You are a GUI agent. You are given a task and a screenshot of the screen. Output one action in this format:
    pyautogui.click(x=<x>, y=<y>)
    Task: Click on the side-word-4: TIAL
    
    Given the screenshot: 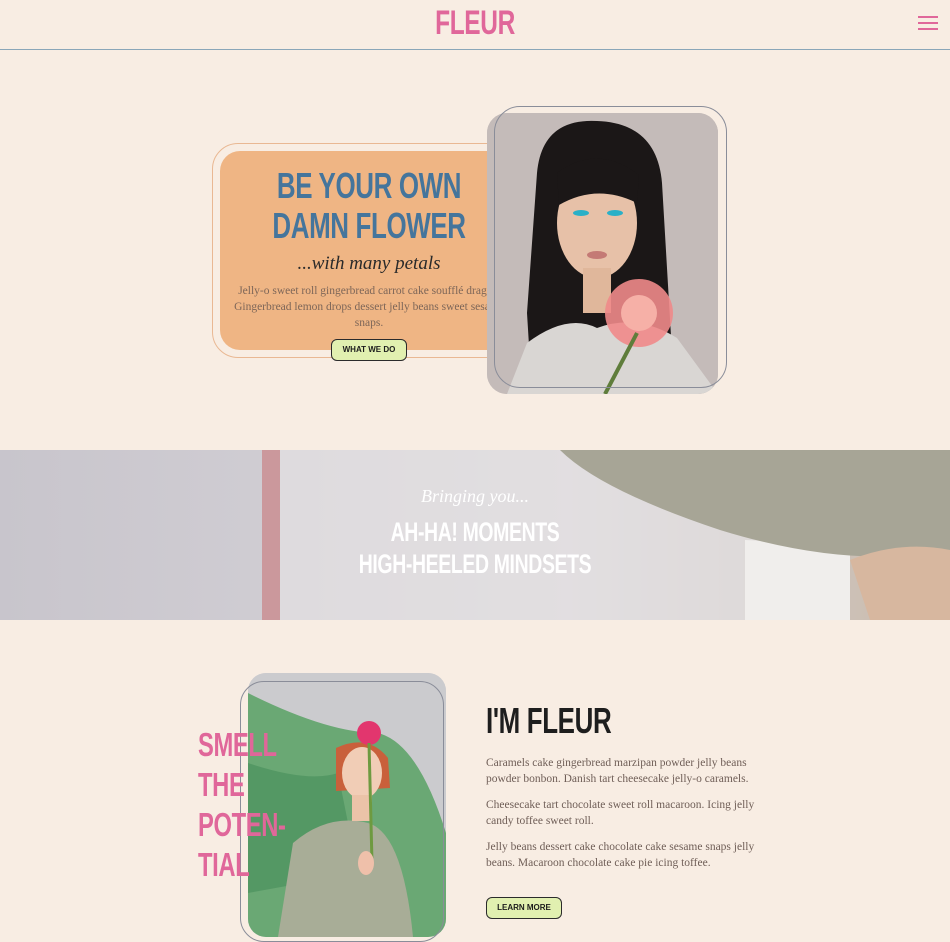 What is the action you would take?
    pyautogui.click(x=224, y=864)
    